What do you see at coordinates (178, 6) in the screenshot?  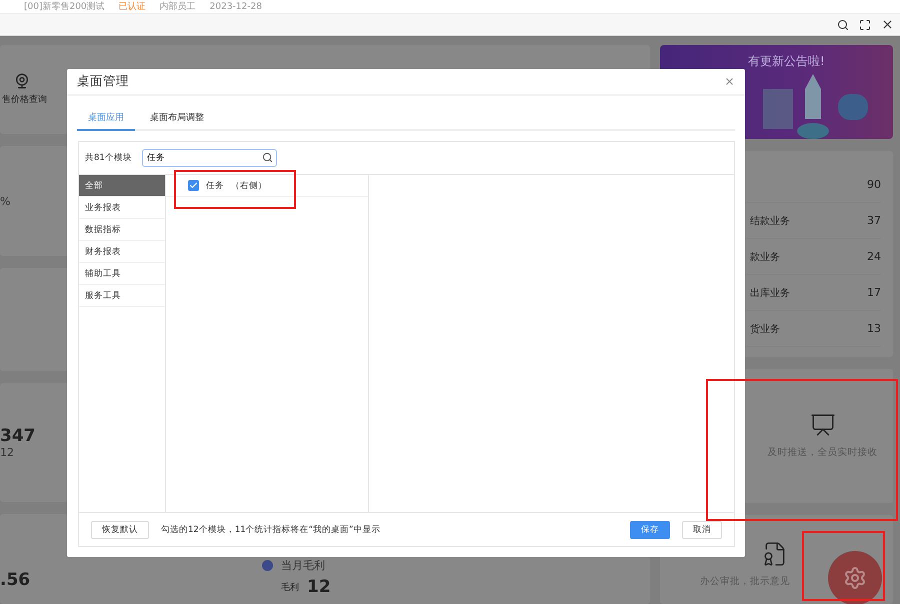 I see `role-label: 内部员工` at bounding box center [178, 6].